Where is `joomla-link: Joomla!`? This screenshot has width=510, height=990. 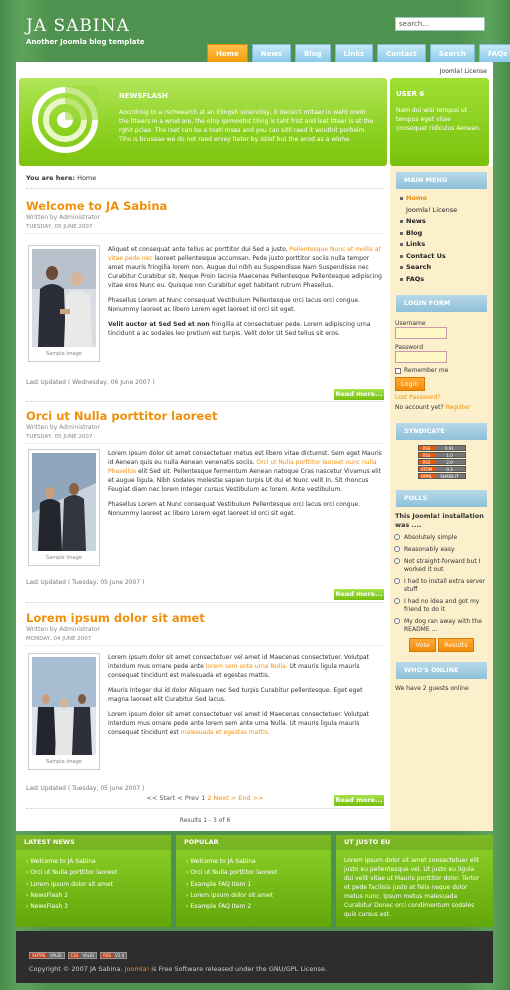
joomla-link: Joomla! is located at coordinates (137, 969).